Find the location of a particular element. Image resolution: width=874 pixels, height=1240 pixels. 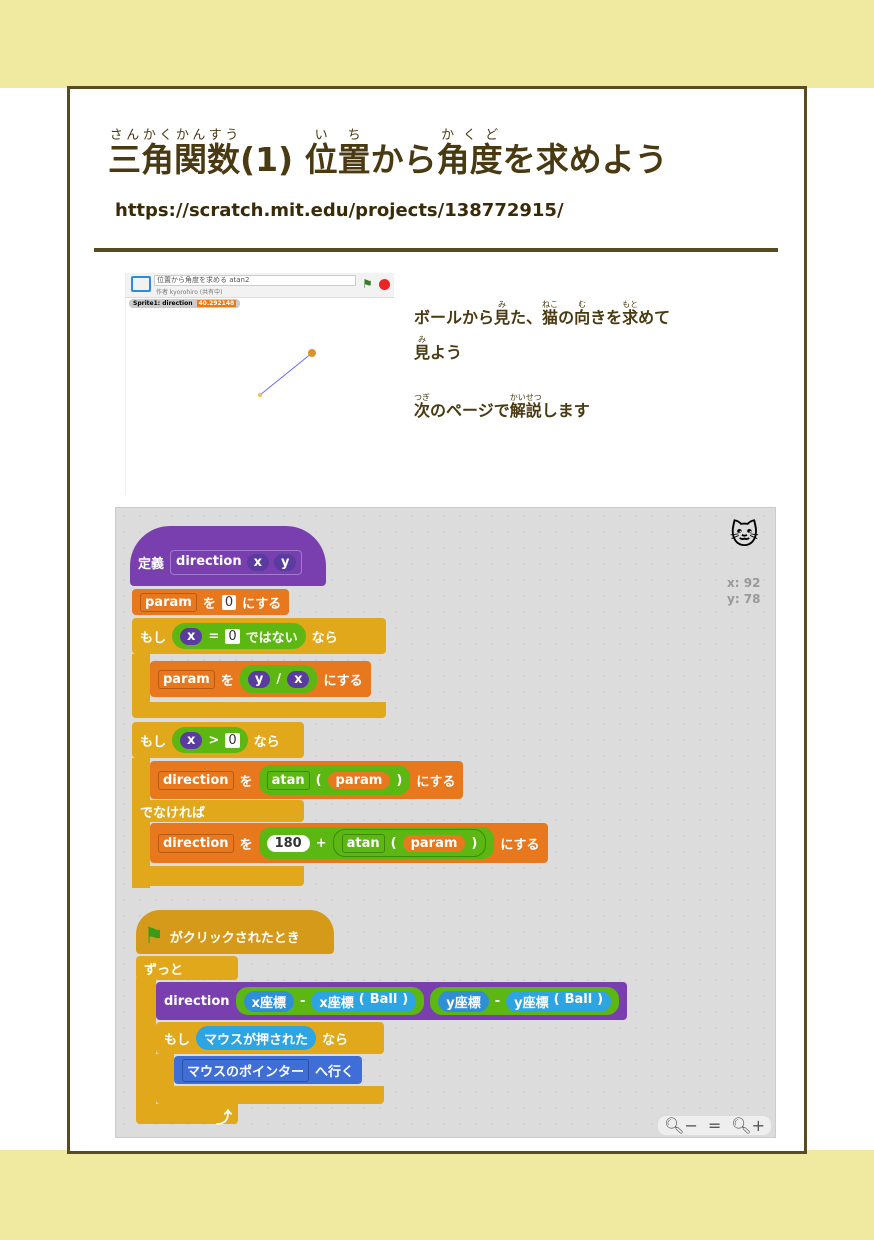

direction-call-block: direction x座標 - x座標(Ball) y座標 - y座標(Ball) is located at coordinates (392, 1001).